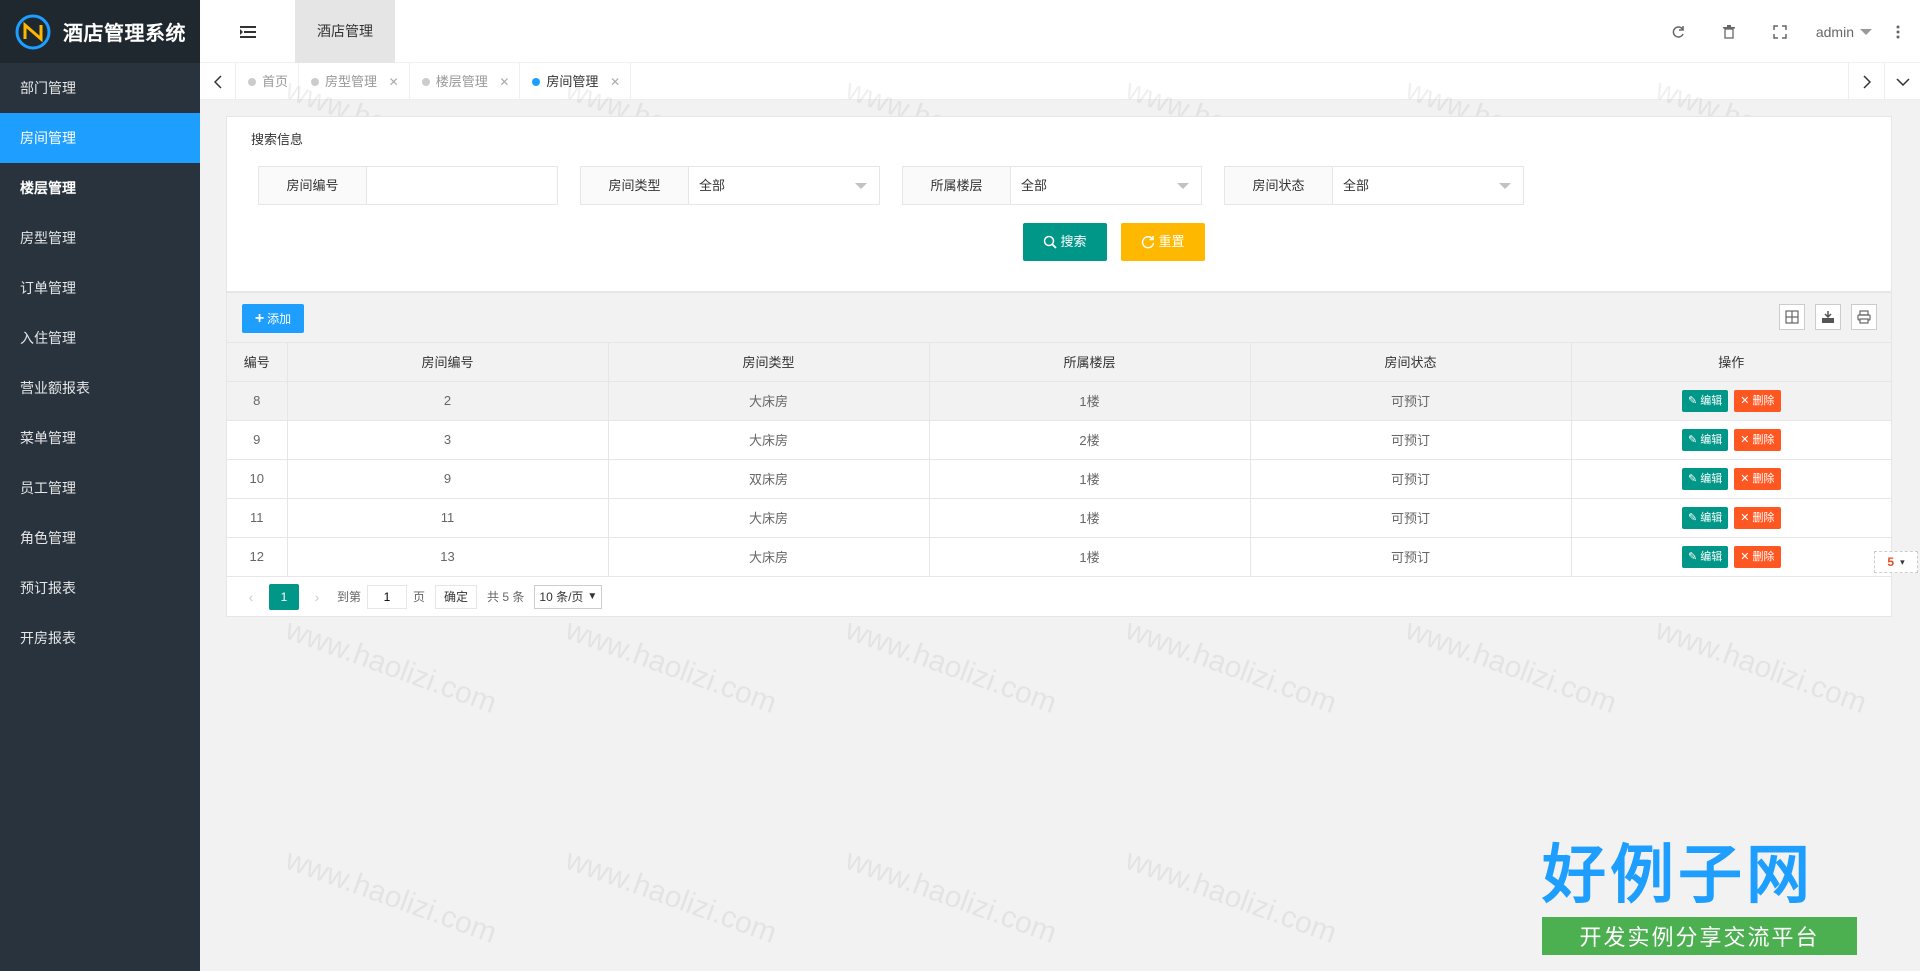 The width and height of the screenshot is (1920, 971). I want to click on prev-page-icon: ‹, so click(251, 597).